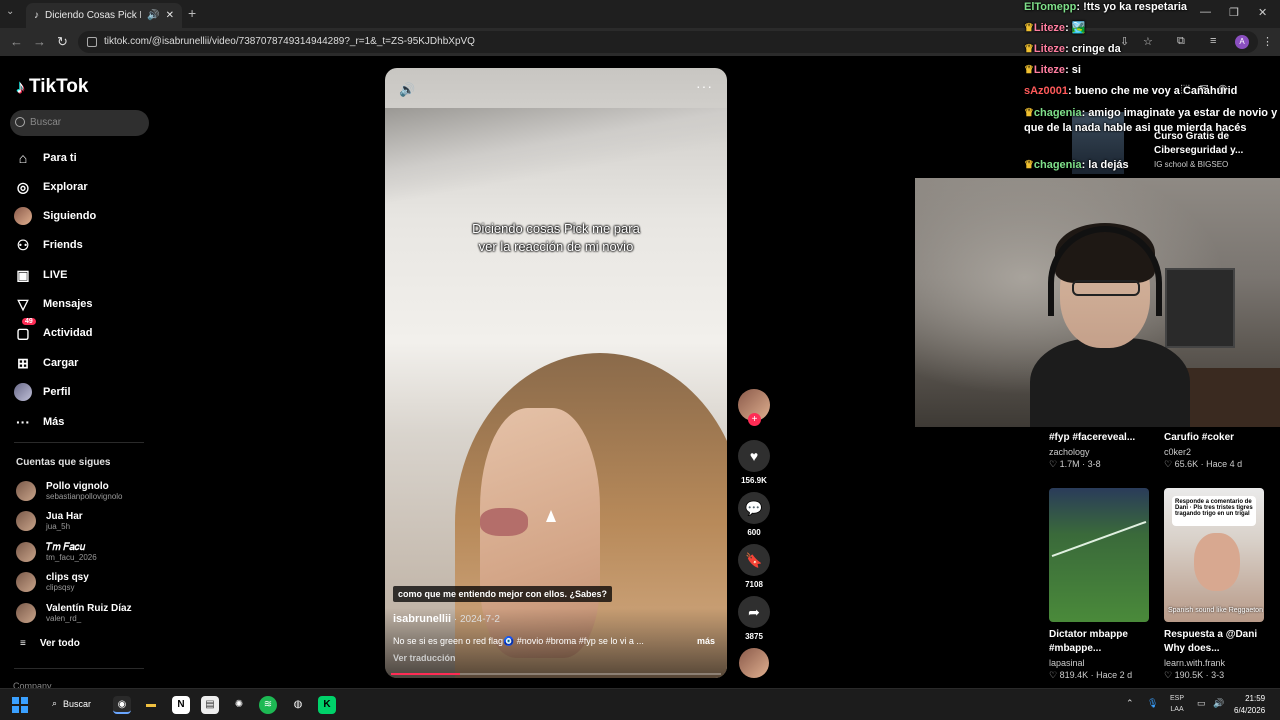 The width and height of the screenshot is (1280, 720). What do you see at coordinates (13, 13) in the screenshot?
I see `tab-list-icon: ⌄` at bounding box center [13, 13].